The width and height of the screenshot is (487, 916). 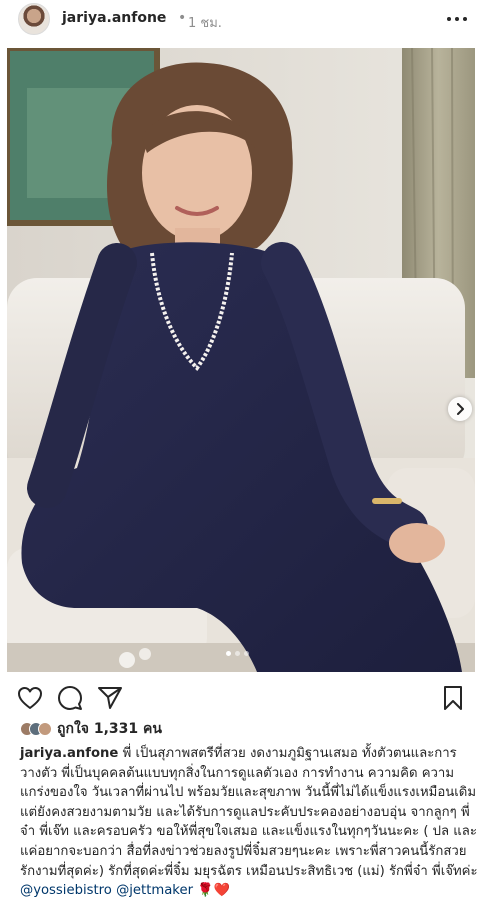 I want to click on more-options-icon, so click(x=457, y=19).